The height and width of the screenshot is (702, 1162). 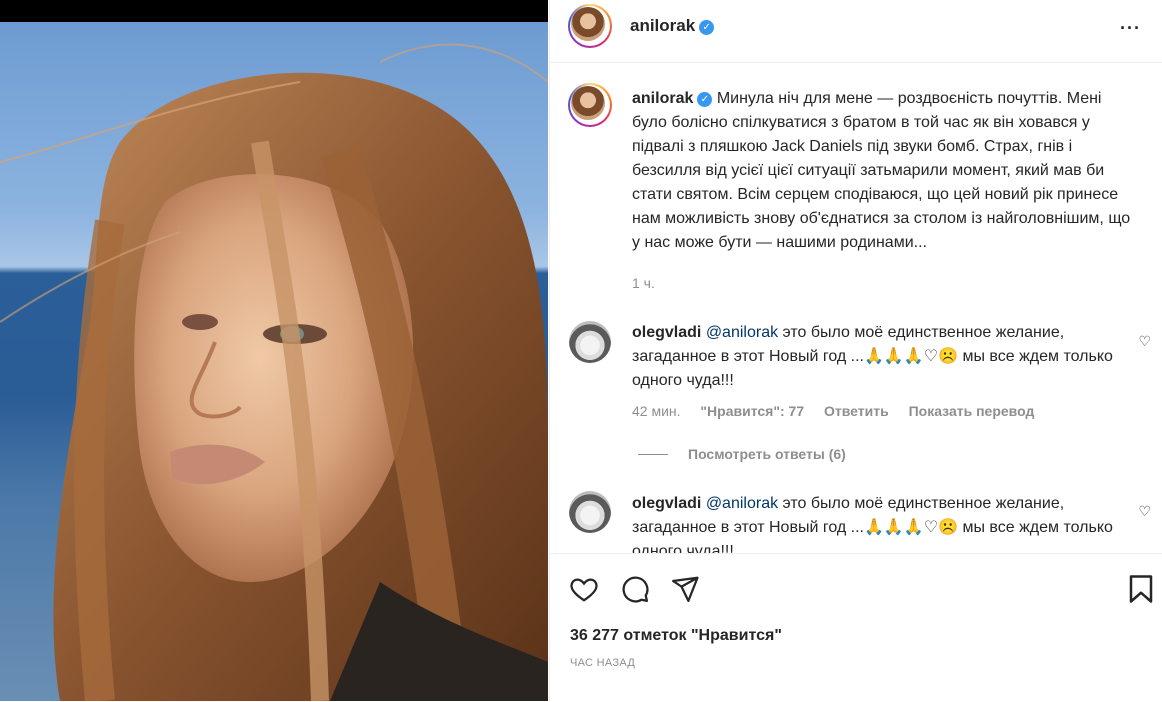 I want to click on post-header: anilorak ✓ ···, so click(x=856, y=31).